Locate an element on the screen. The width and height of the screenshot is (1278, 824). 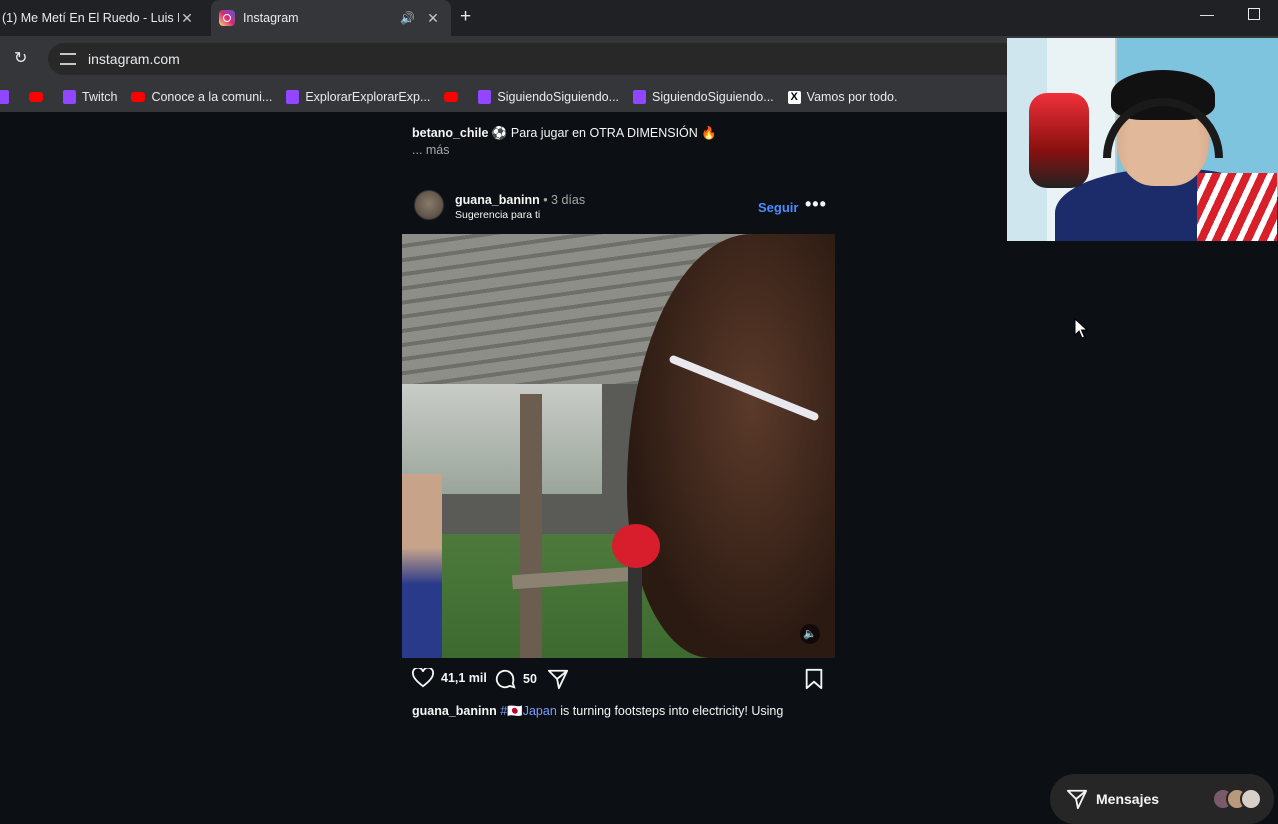
speaker-icon: 🔊 is located at coordinates (407, 18).